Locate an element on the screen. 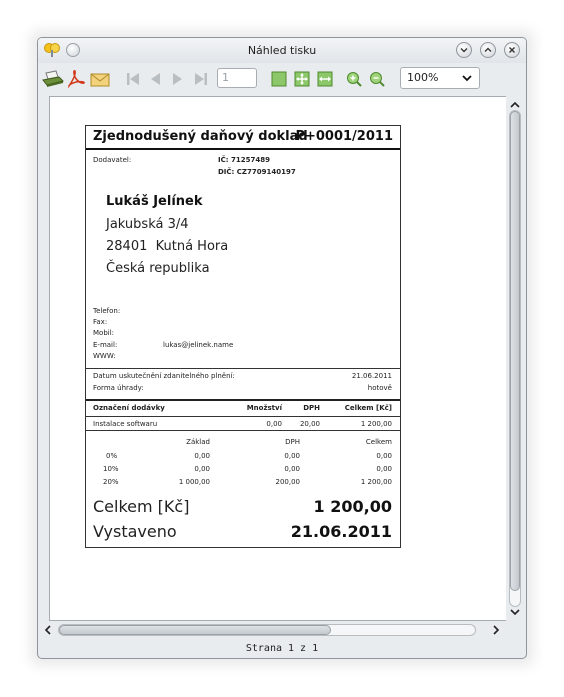 The width and height of the screenshot is (564, 697). zoom-out-icon is located at coordinates (377, 79).